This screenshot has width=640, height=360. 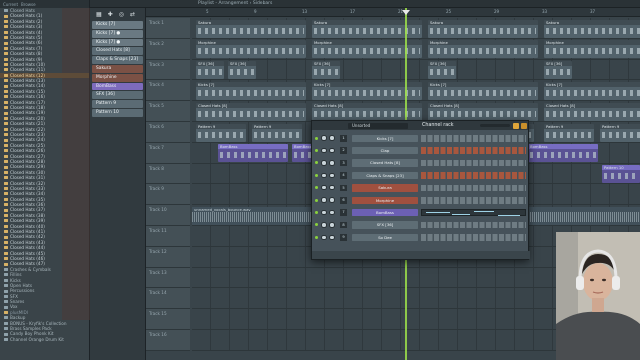 I want to click on pattern-clip: Pattern 10, so click(x=621, y=174).